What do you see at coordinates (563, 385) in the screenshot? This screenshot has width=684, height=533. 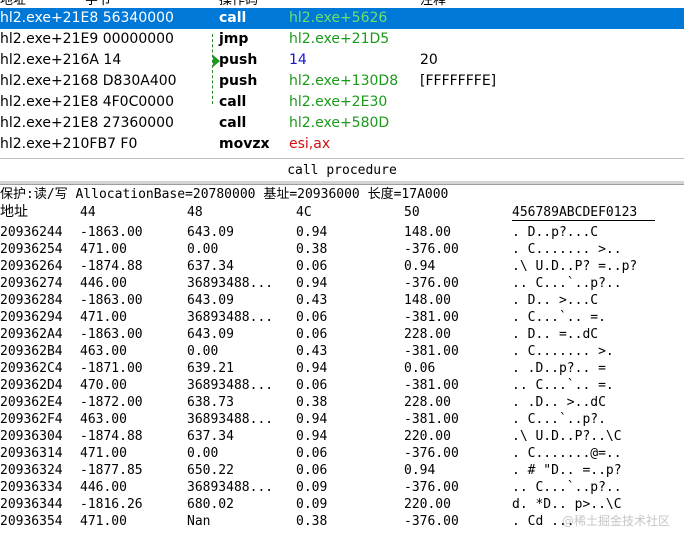 I see `cell-ascii: .. C...`.. =.` at bounding box center [563, 385].